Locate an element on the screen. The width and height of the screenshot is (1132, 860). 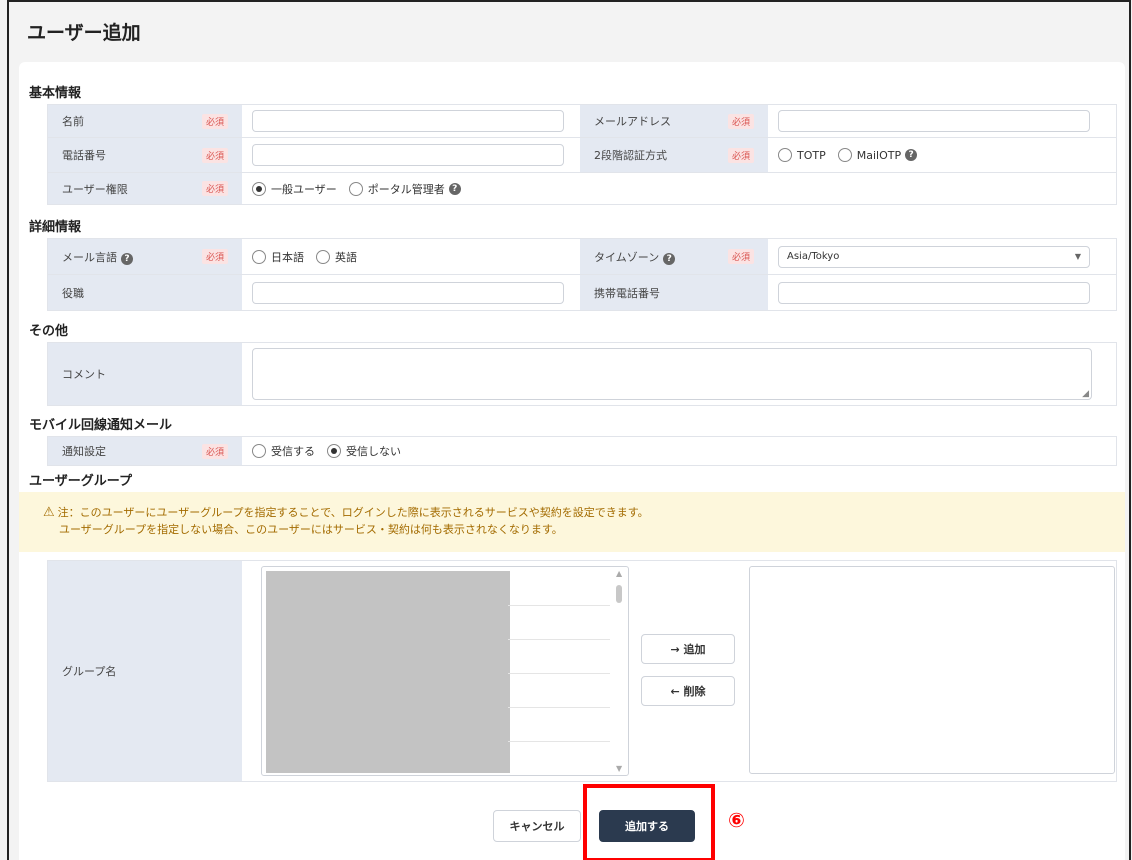
position-label-cell: 役職 is located at coordinates (145, 292).